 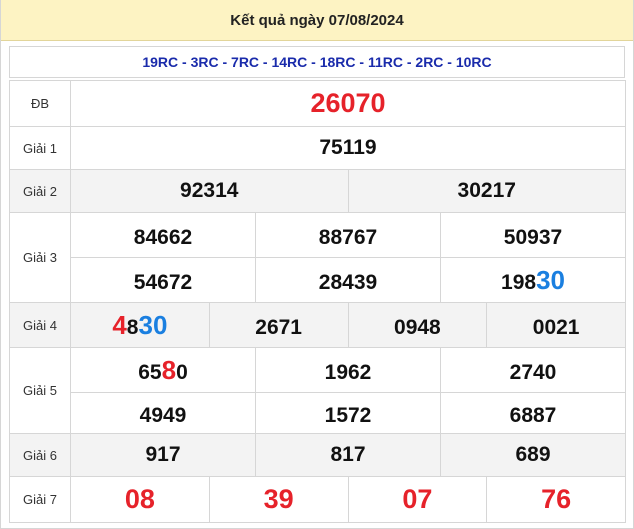 I want to click on prize-3-number: 50937, so click(x=533, y=237).